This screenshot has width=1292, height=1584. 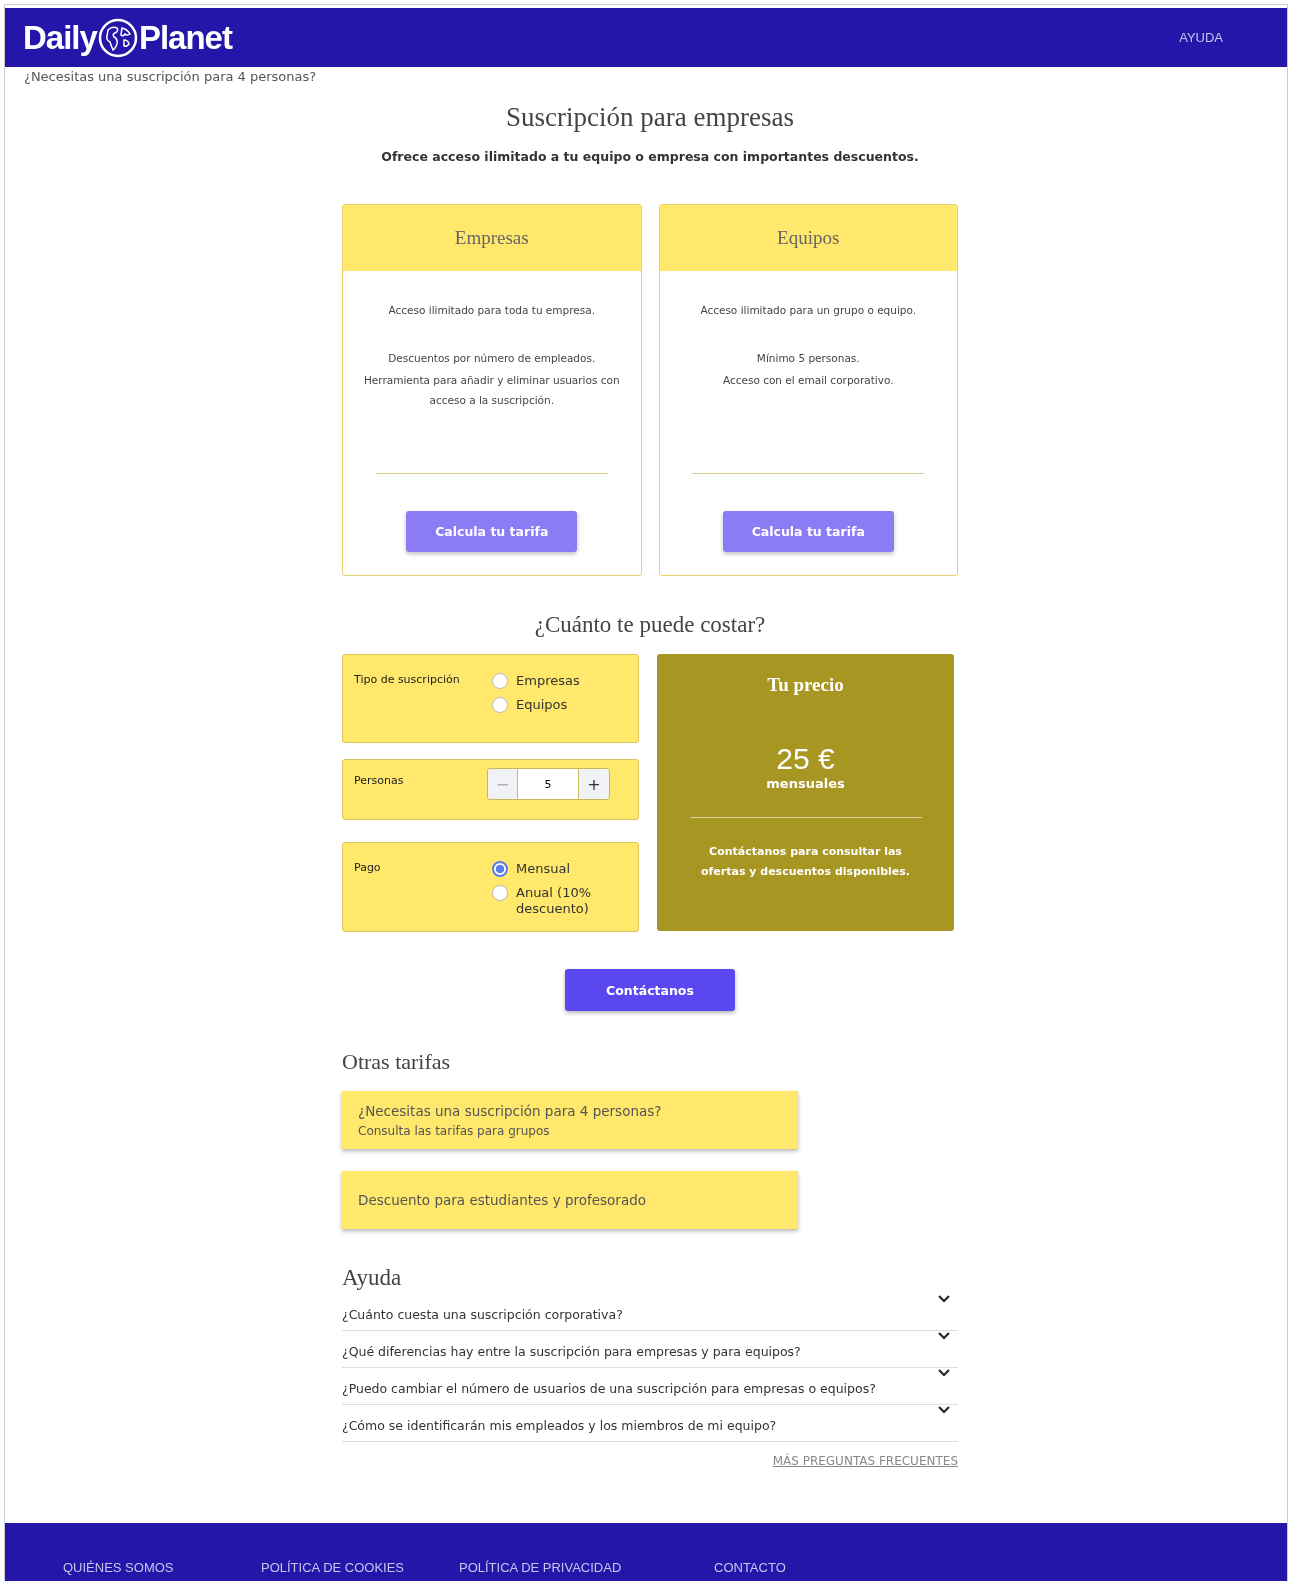 I want to click on radio-option: Equipos, so click(x=560, y=705).